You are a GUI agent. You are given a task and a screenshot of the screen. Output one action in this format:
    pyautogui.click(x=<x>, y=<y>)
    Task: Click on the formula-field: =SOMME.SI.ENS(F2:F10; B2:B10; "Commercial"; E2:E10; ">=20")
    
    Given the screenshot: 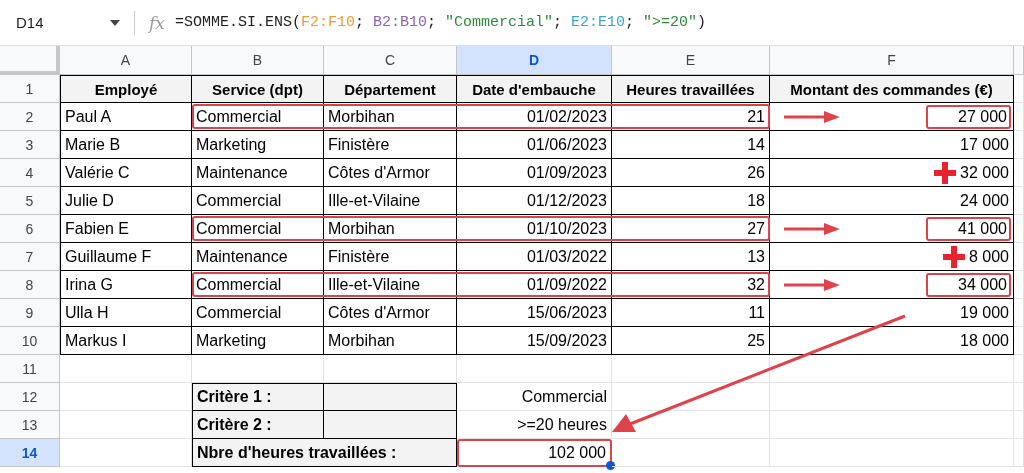 What is the action you would take?
    pyautogui.click(x=440, y=22)
    